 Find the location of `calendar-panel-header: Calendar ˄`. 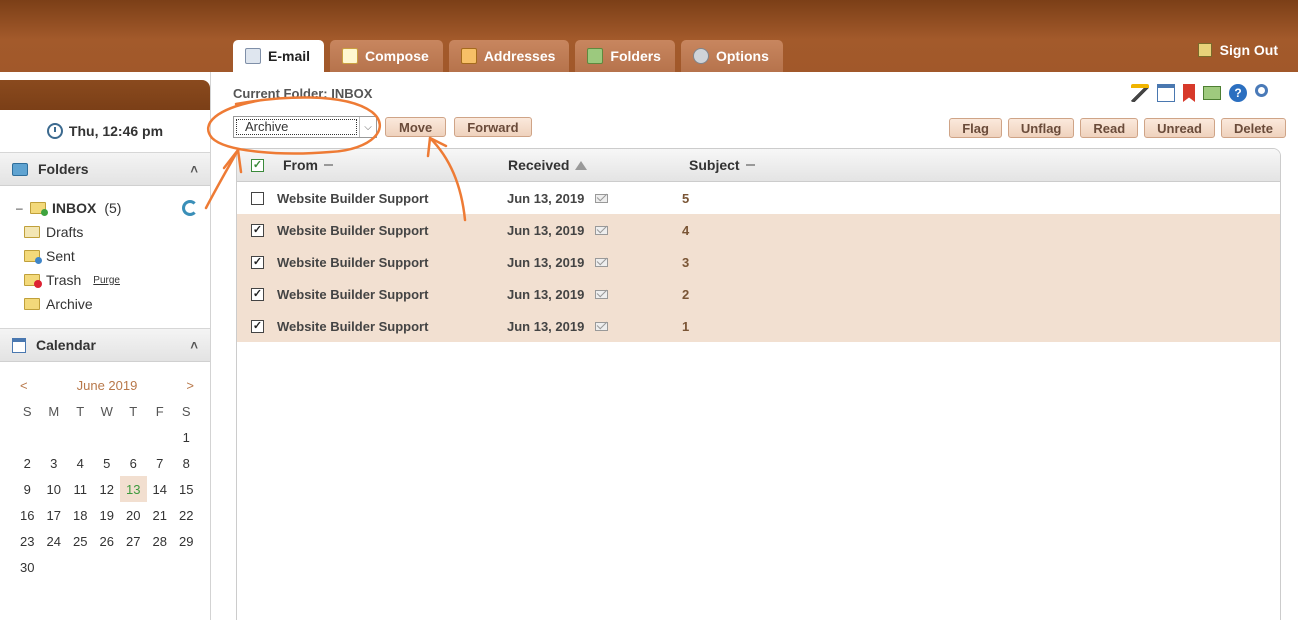

calendar-panel-header: Calendar ˄ is located at coordinates (105, 345).